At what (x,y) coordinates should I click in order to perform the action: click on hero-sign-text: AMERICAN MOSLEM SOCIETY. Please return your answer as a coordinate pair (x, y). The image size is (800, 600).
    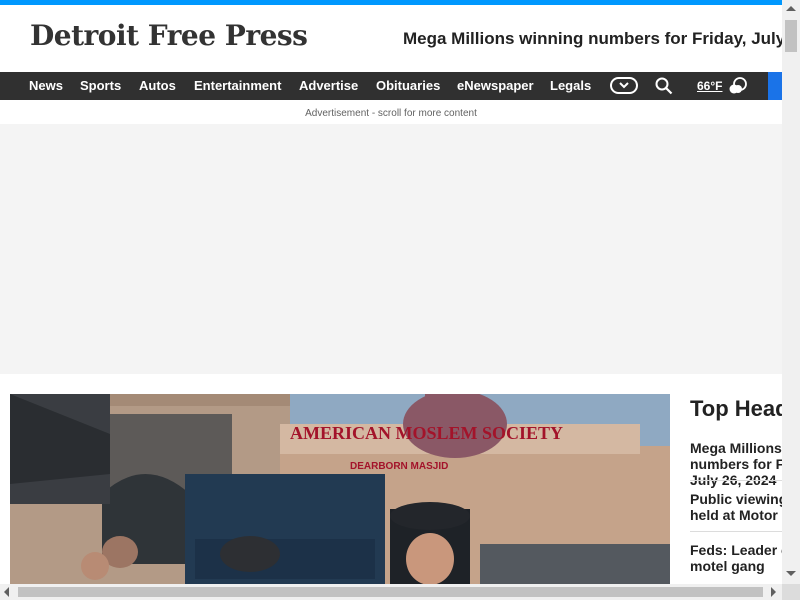
    Looking at the image, I should click on (426, 433).